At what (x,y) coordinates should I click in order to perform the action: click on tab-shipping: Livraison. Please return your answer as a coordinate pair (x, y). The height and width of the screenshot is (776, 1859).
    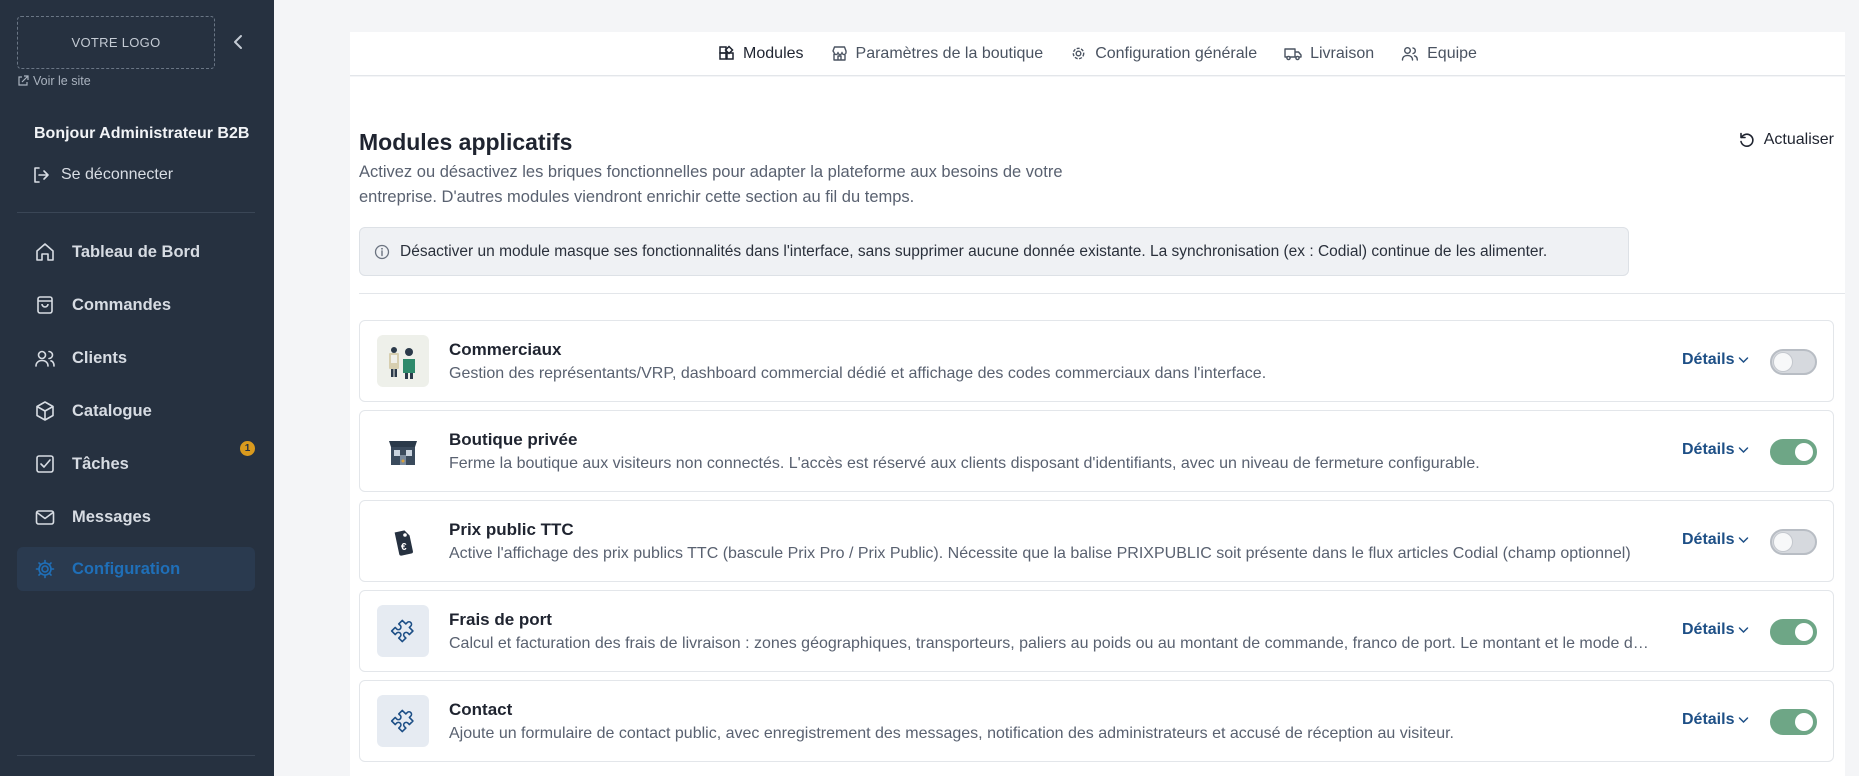
    Looking at the image, I should click on (1329, 54).